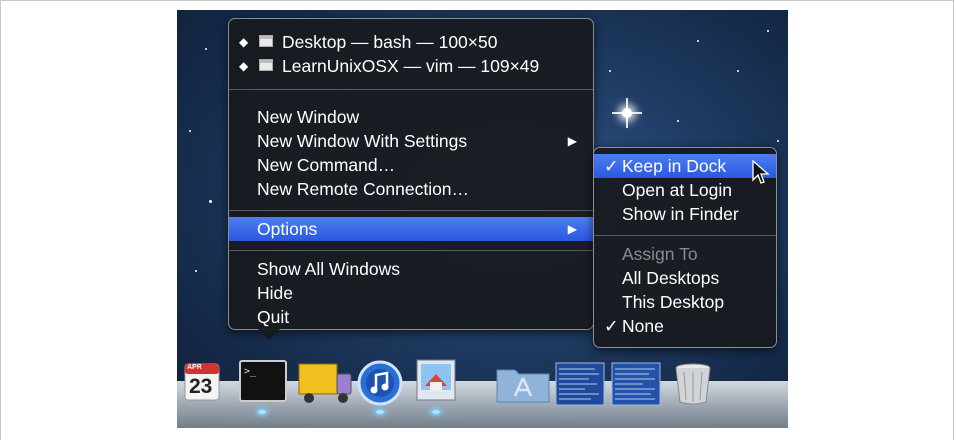 The height and width of the screenshot is (440, 956). I want to click on window-item-learnunixosx-vim: ◆ LearnUnixOSX — vim — 109×49, so click(411, 66).